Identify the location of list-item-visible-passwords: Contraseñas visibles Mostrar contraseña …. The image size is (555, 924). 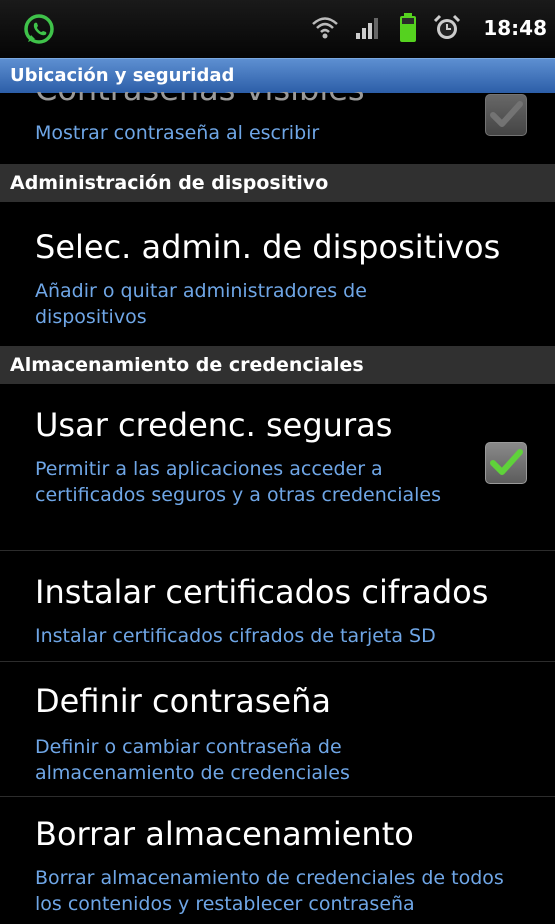
(277, 128).